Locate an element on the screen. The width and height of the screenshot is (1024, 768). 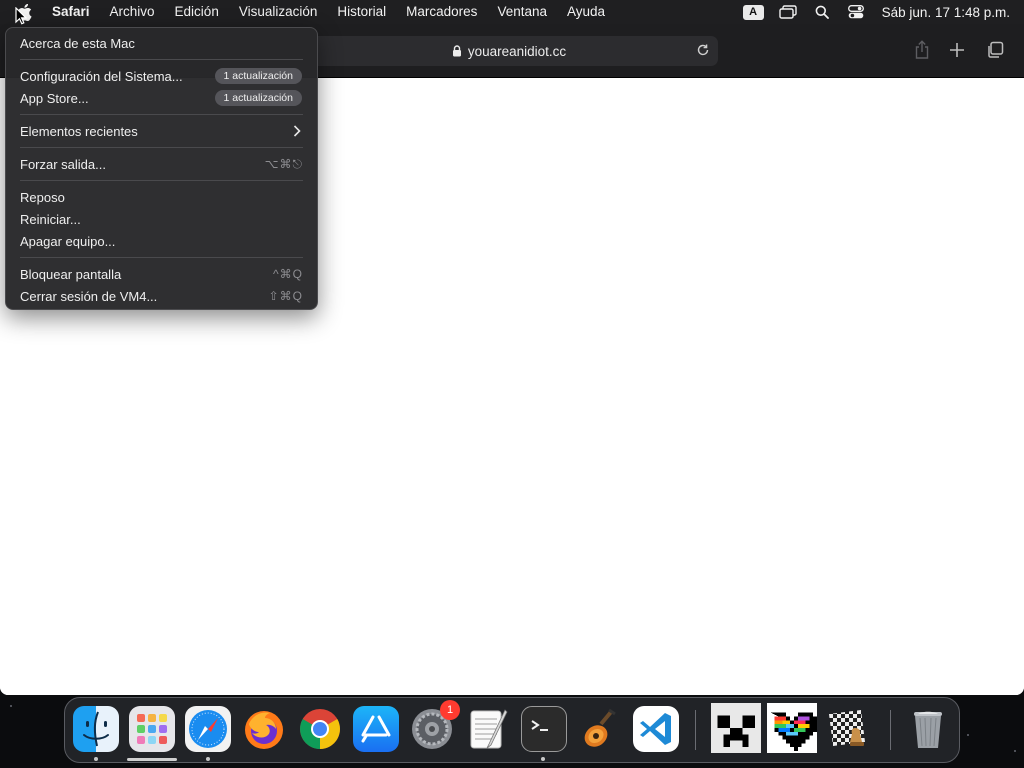
textedit-icon is located at coordinates (488, 729).